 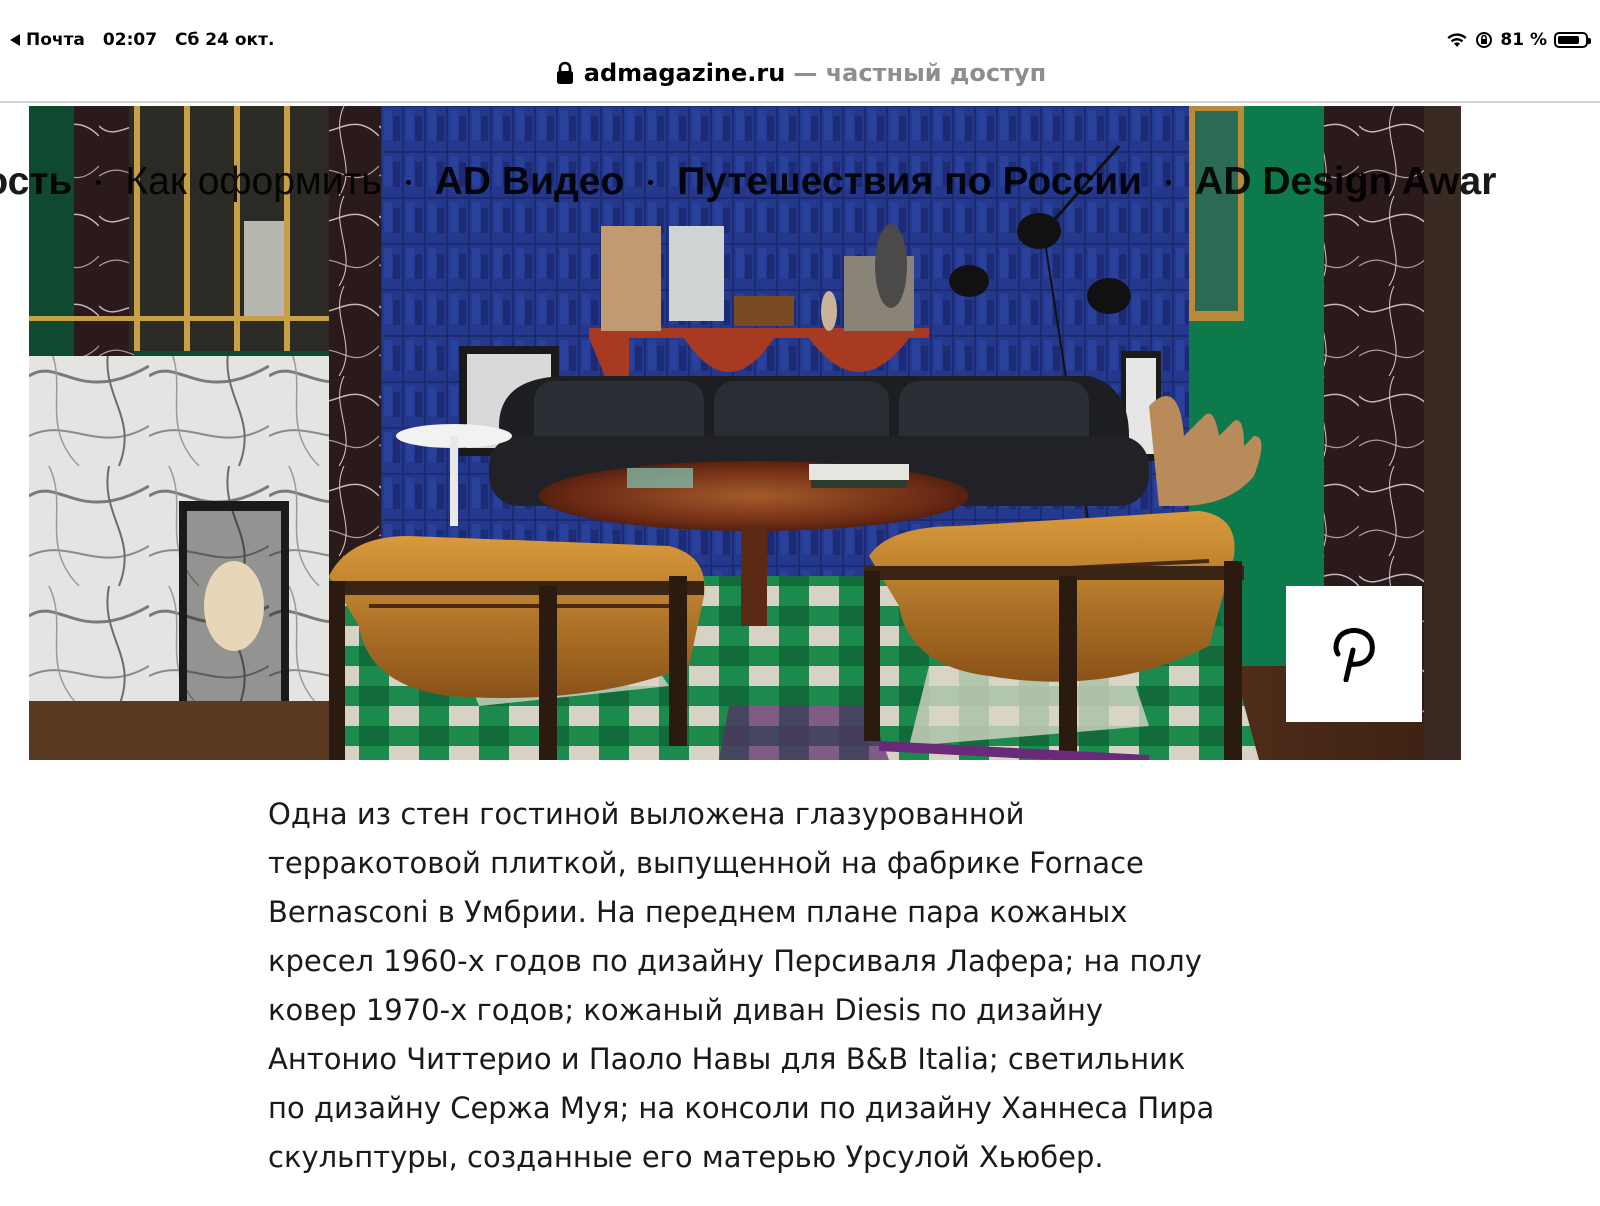 I want to click on pinterest-icon, so click(x=1354, y=655).